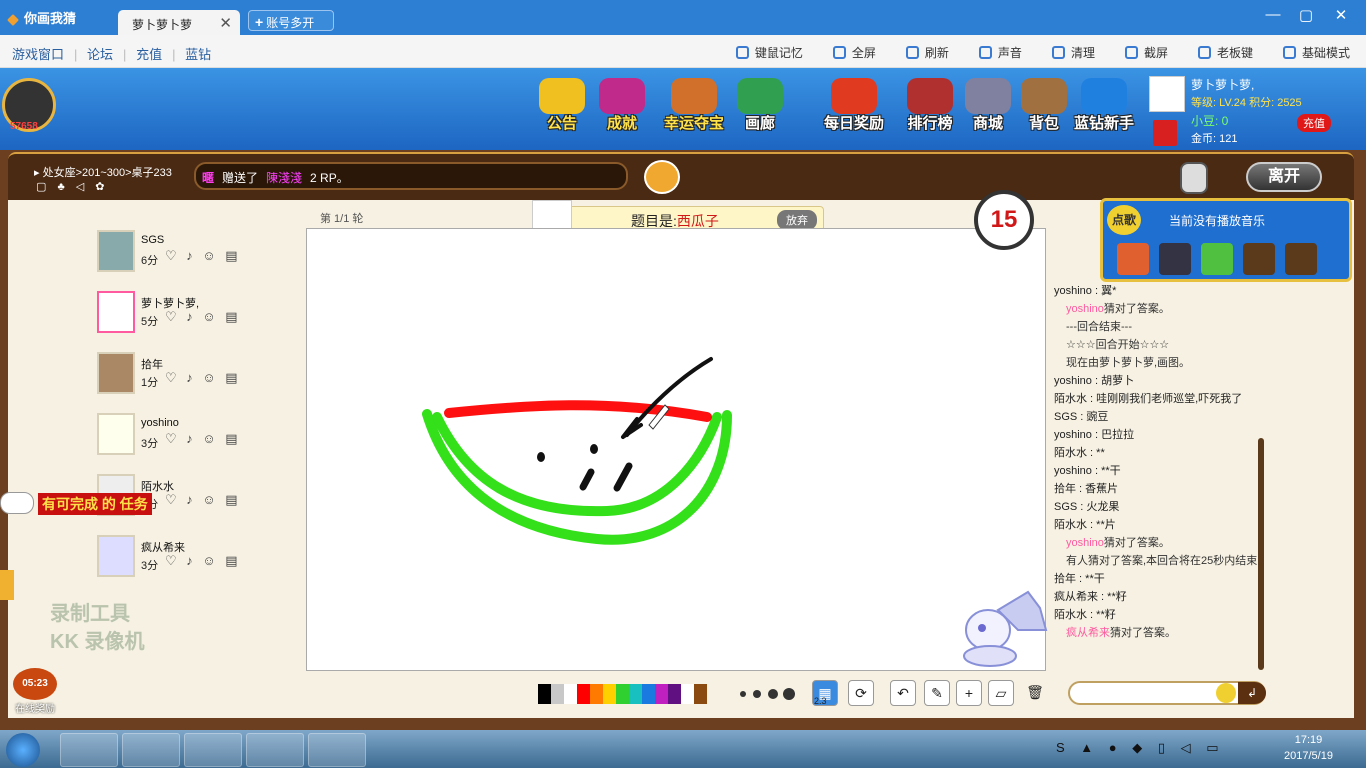 The height and width of the screenshot is (768, 1366). What do you see at coordinates (1341, 15) in the screenshot?
I see `close-window-button: ✕` at bounding box center [1341, 15].